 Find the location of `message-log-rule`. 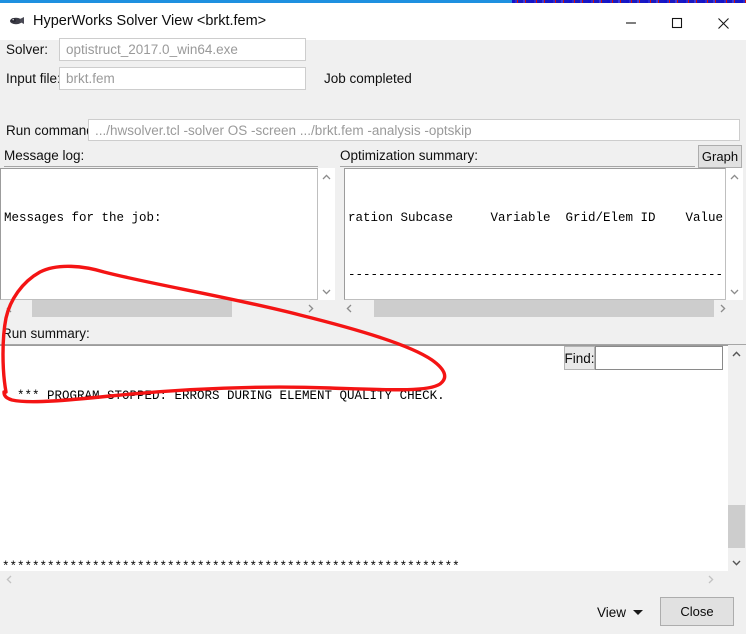

message-log-rule is located at coordinates (161, 166).